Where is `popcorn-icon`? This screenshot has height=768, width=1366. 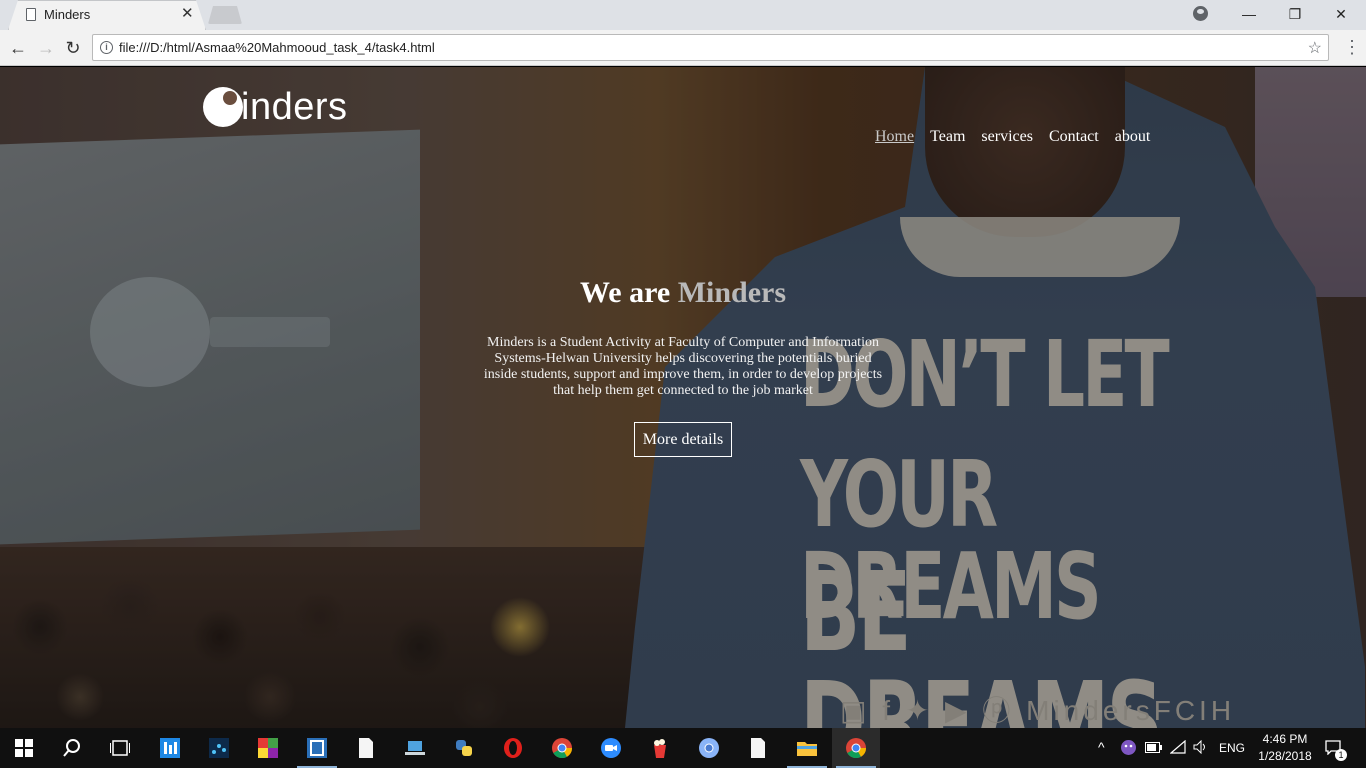
popcorn-icon is located at coordinates (660, 748).